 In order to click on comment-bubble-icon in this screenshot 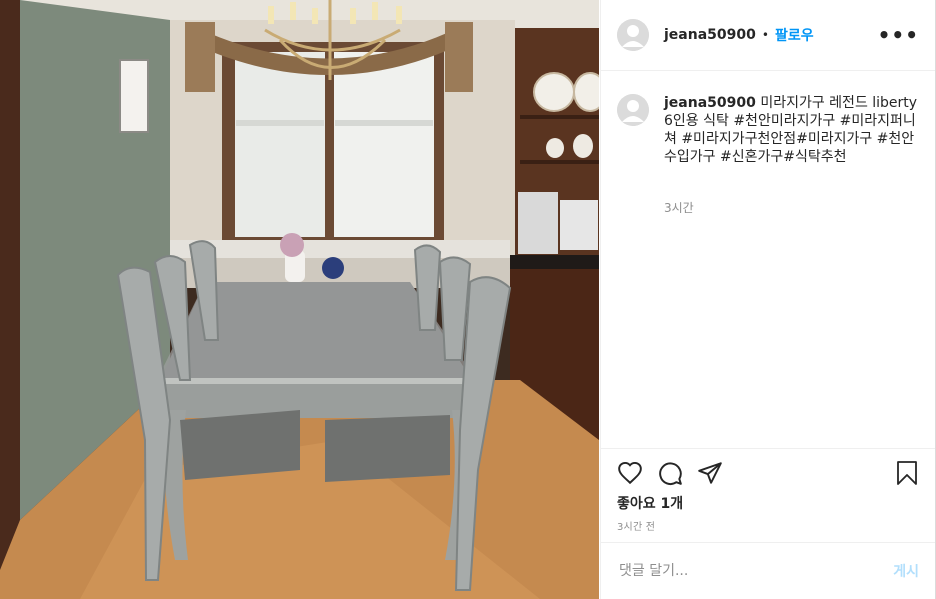, I will do `click(670, 473)`.